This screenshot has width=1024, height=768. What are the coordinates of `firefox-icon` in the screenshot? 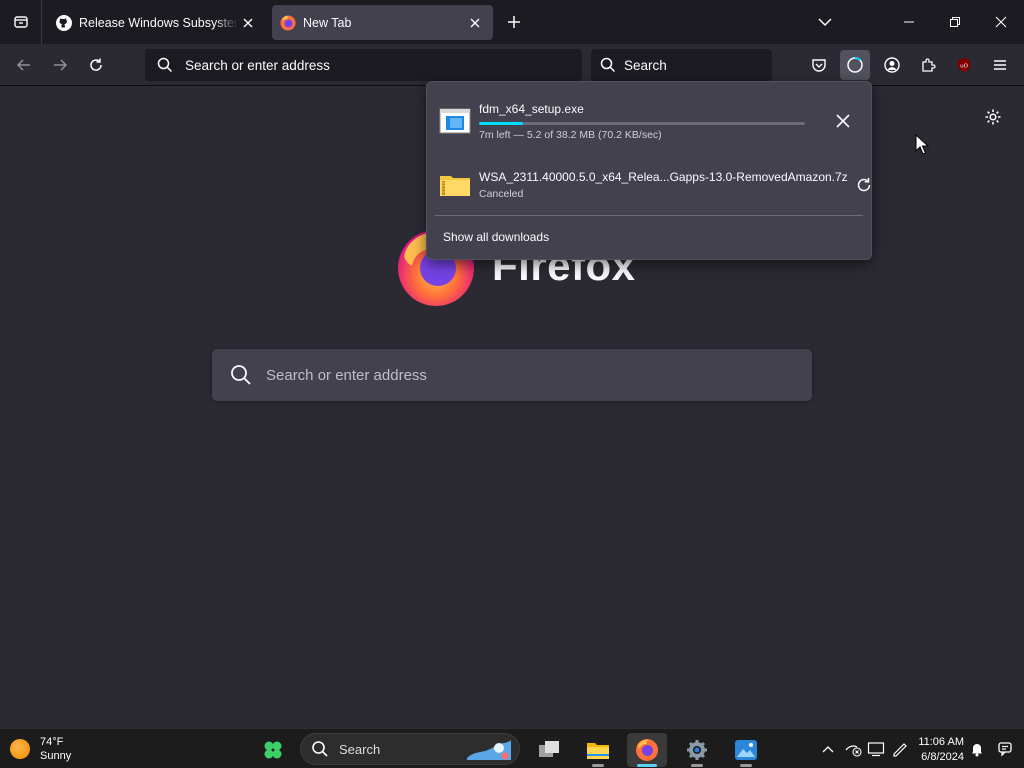 It's located at (288, 23).